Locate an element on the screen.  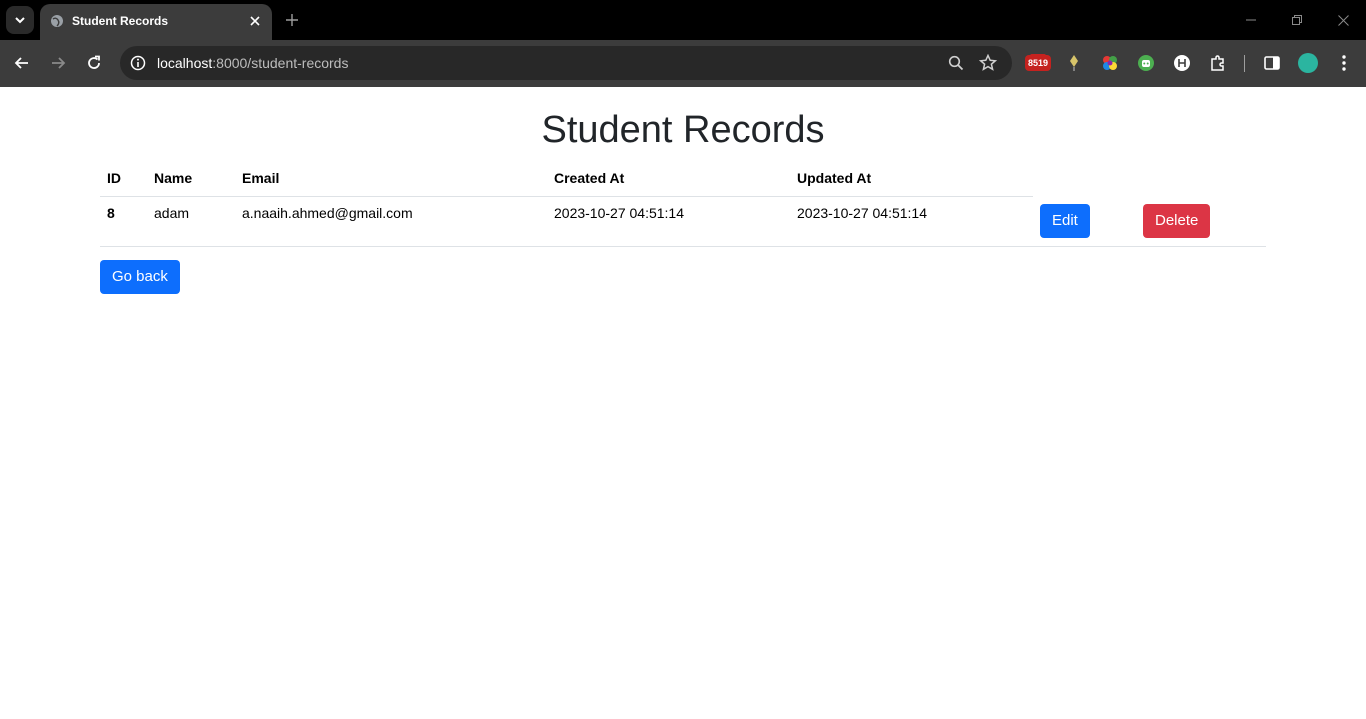
zoom-button is located at coordinates (956, 63).